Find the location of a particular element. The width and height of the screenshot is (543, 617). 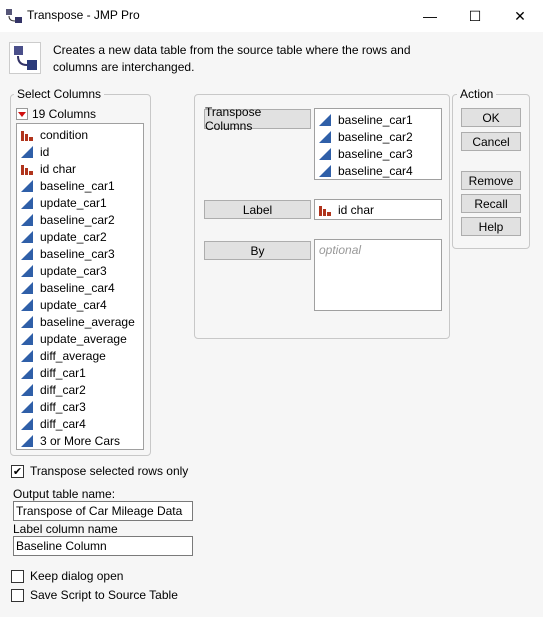

label-button: Label is located at coordinates (257, 209).